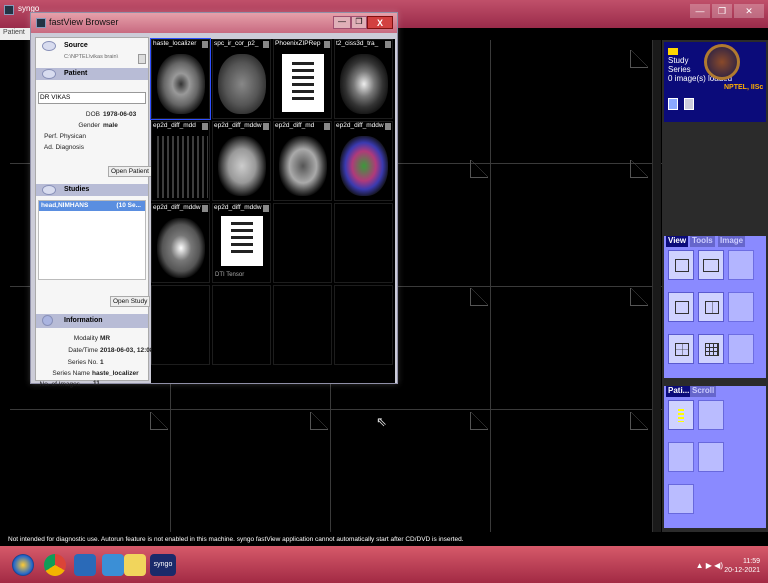  What do you see at coordinates (681, 349) in the screenshot?
I see `layout-2x2-icon` at bounding box center [681, 349].